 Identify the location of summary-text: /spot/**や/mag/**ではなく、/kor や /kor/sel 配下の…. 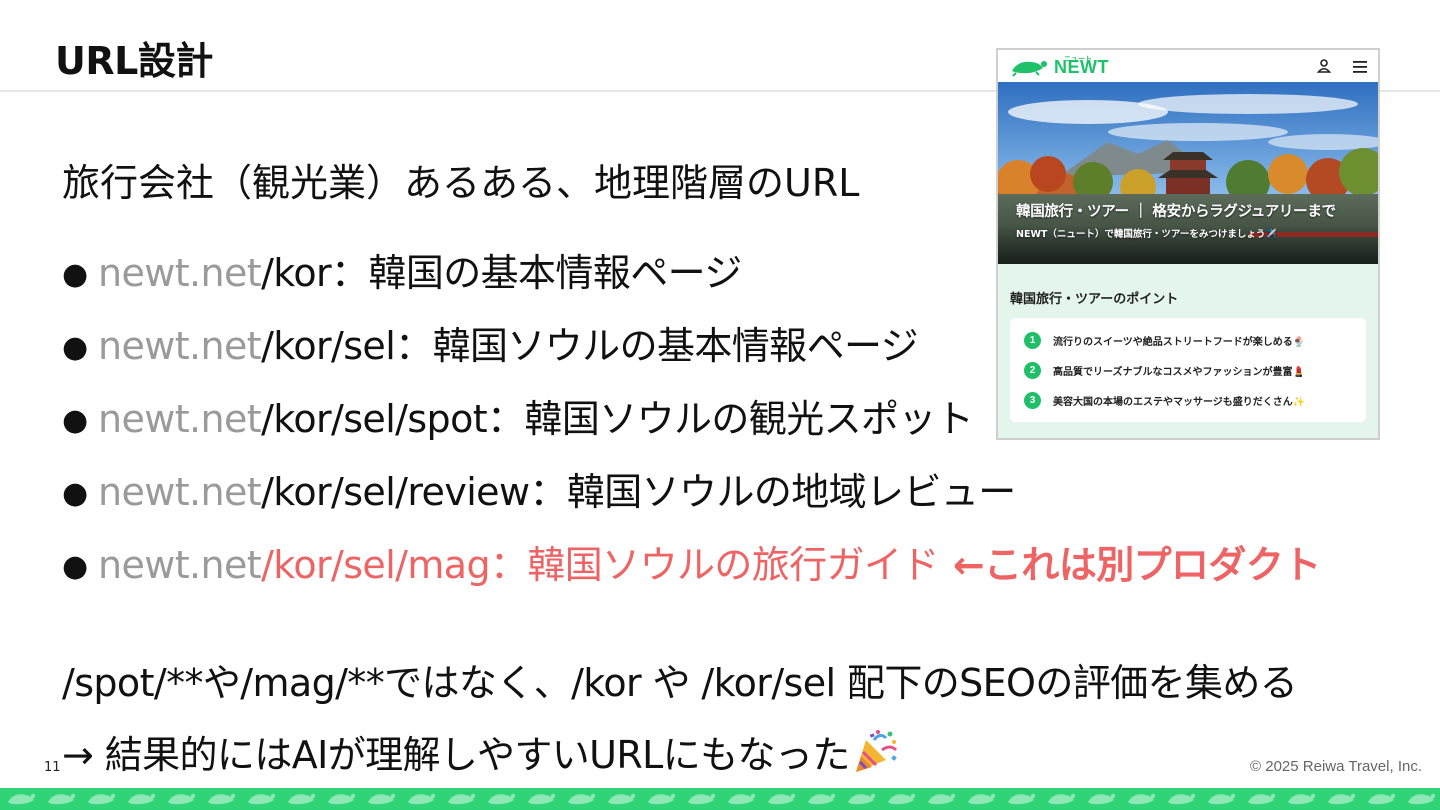
(680, 683).